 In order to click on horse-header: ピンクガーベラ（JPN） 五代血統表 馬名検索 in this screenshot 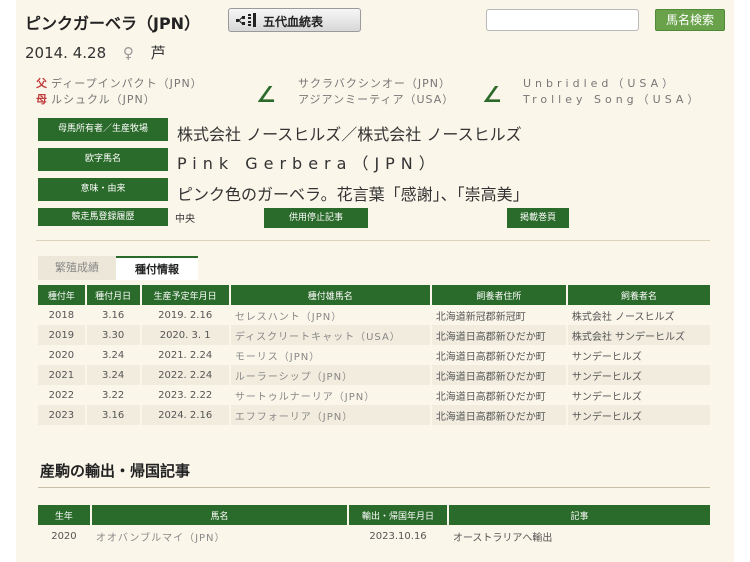, I will do `click(375, 21)`.